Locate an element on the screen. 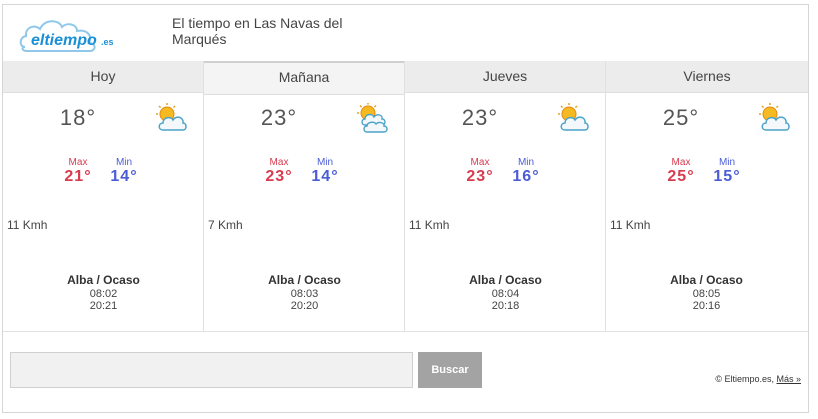  sun-times: Alba / Ocaso 08:05 20:16 is located at coordinates (706, 292).